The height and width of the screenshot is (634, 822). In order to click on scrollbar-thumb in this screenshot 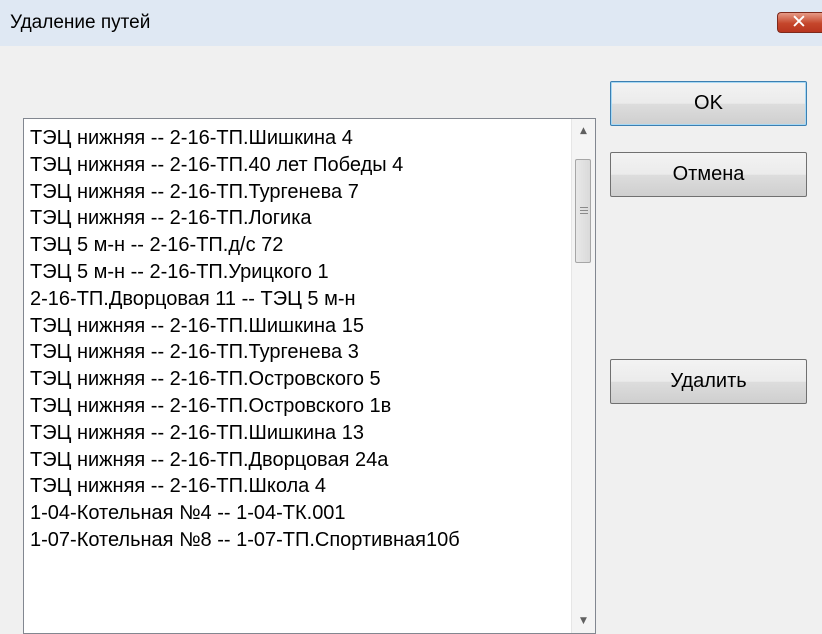, I will do `click(583, 211)`.